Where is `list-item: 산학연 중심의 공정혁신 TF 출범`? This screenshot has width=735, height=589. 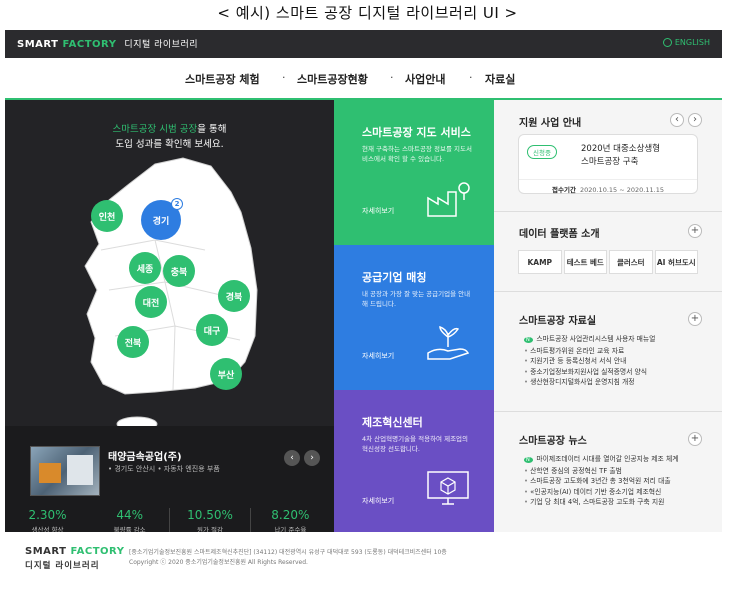
list-item: 산학연 중심의 공정혁신 TF 출범 is located at coordinates (601, 471).